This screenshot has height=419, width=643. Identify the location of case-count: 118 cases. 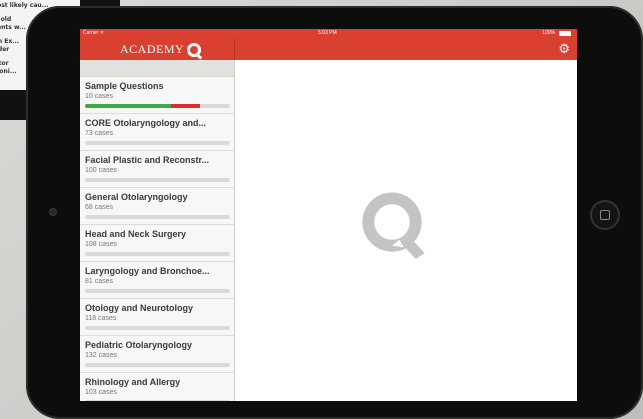
(101, 318).